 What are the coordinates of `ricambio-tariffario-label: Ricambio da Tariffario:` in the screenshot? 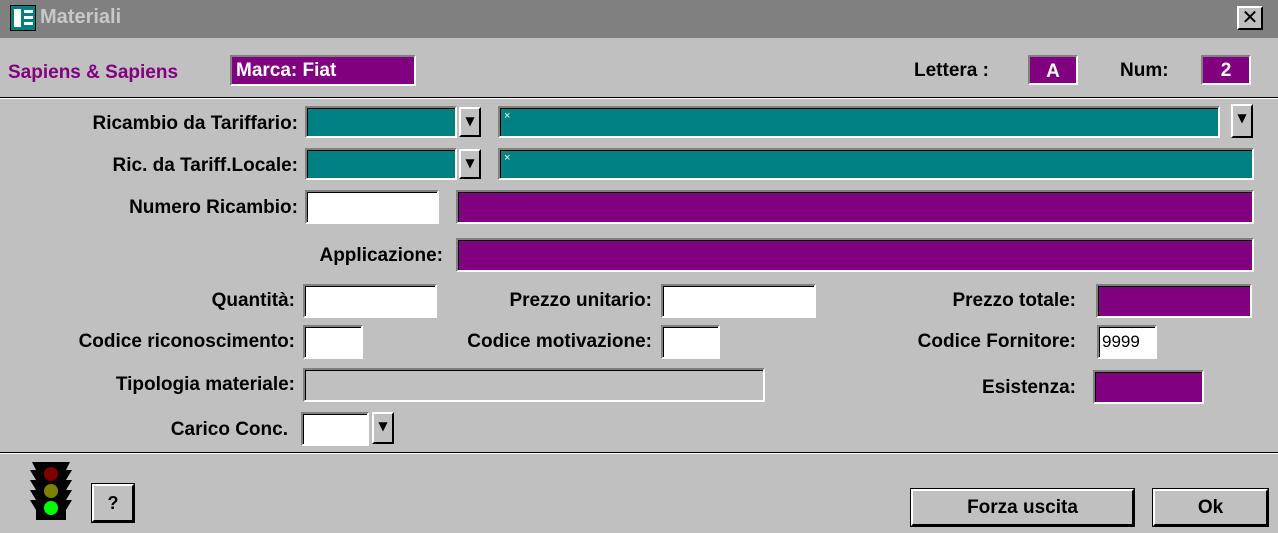 It's located at (195, 123).